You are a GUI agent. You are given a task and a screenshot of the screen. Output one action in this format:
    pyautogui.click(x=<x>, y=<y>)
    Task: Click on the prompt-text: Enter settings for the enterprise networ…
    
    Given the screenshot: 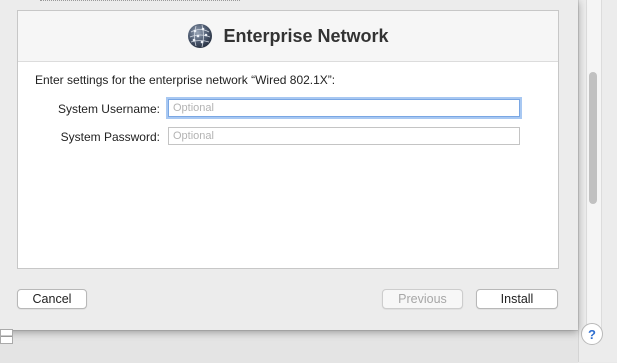 What is the action you would take?
    pyautogui.click(x=185, y=80)
    